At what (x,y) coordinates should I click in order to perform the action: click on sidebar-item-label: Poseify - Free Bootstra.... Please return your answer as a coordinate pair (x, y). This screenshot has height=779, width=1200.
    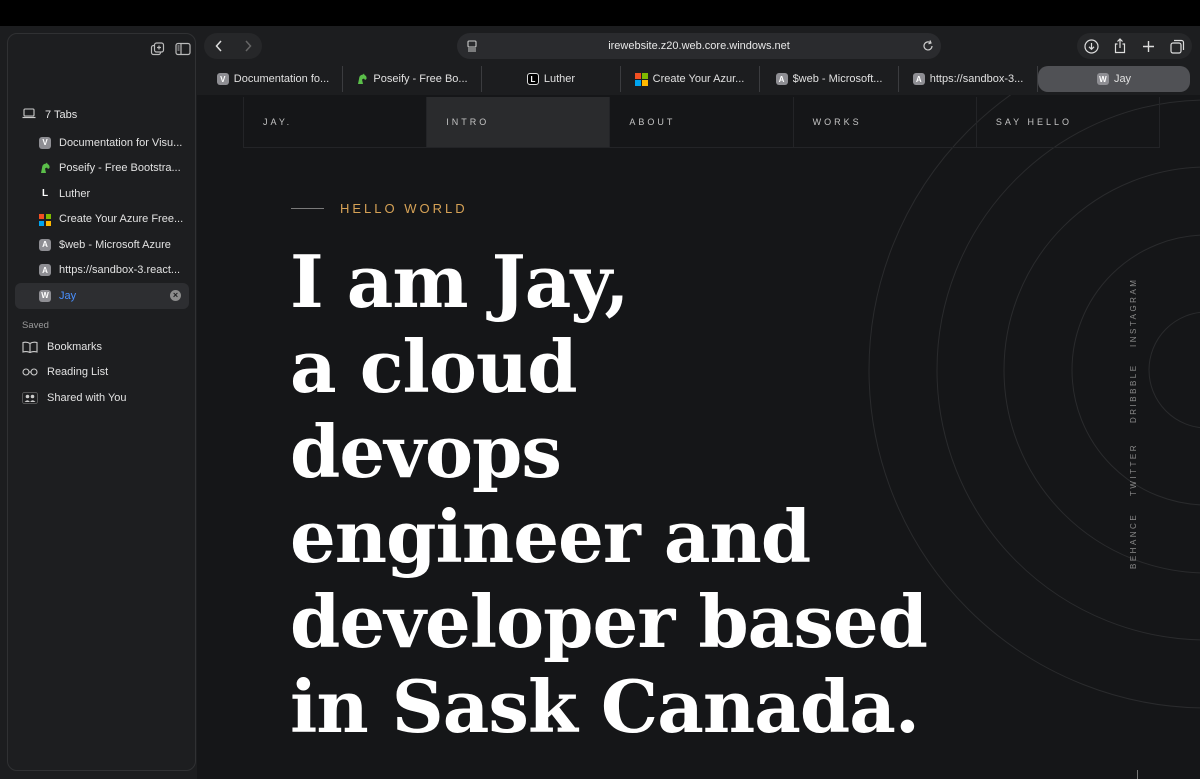
    Looking at the image, I should click on (120, 168).